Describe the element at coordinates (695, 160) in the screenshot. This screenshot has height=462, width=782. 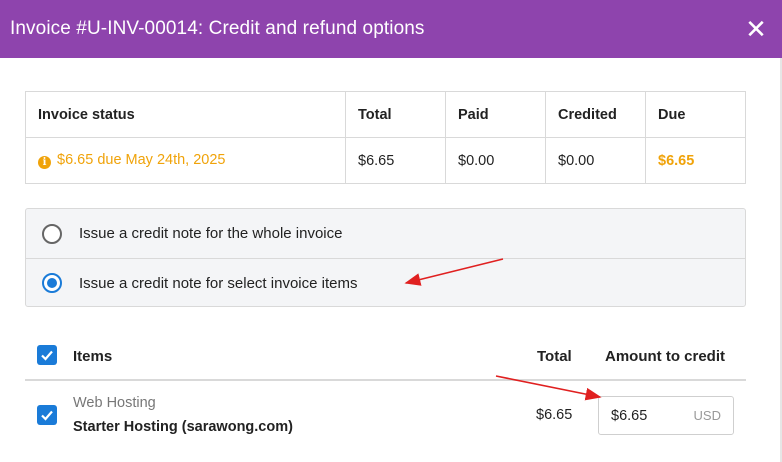
I see `due-value: $6.65` at that location.